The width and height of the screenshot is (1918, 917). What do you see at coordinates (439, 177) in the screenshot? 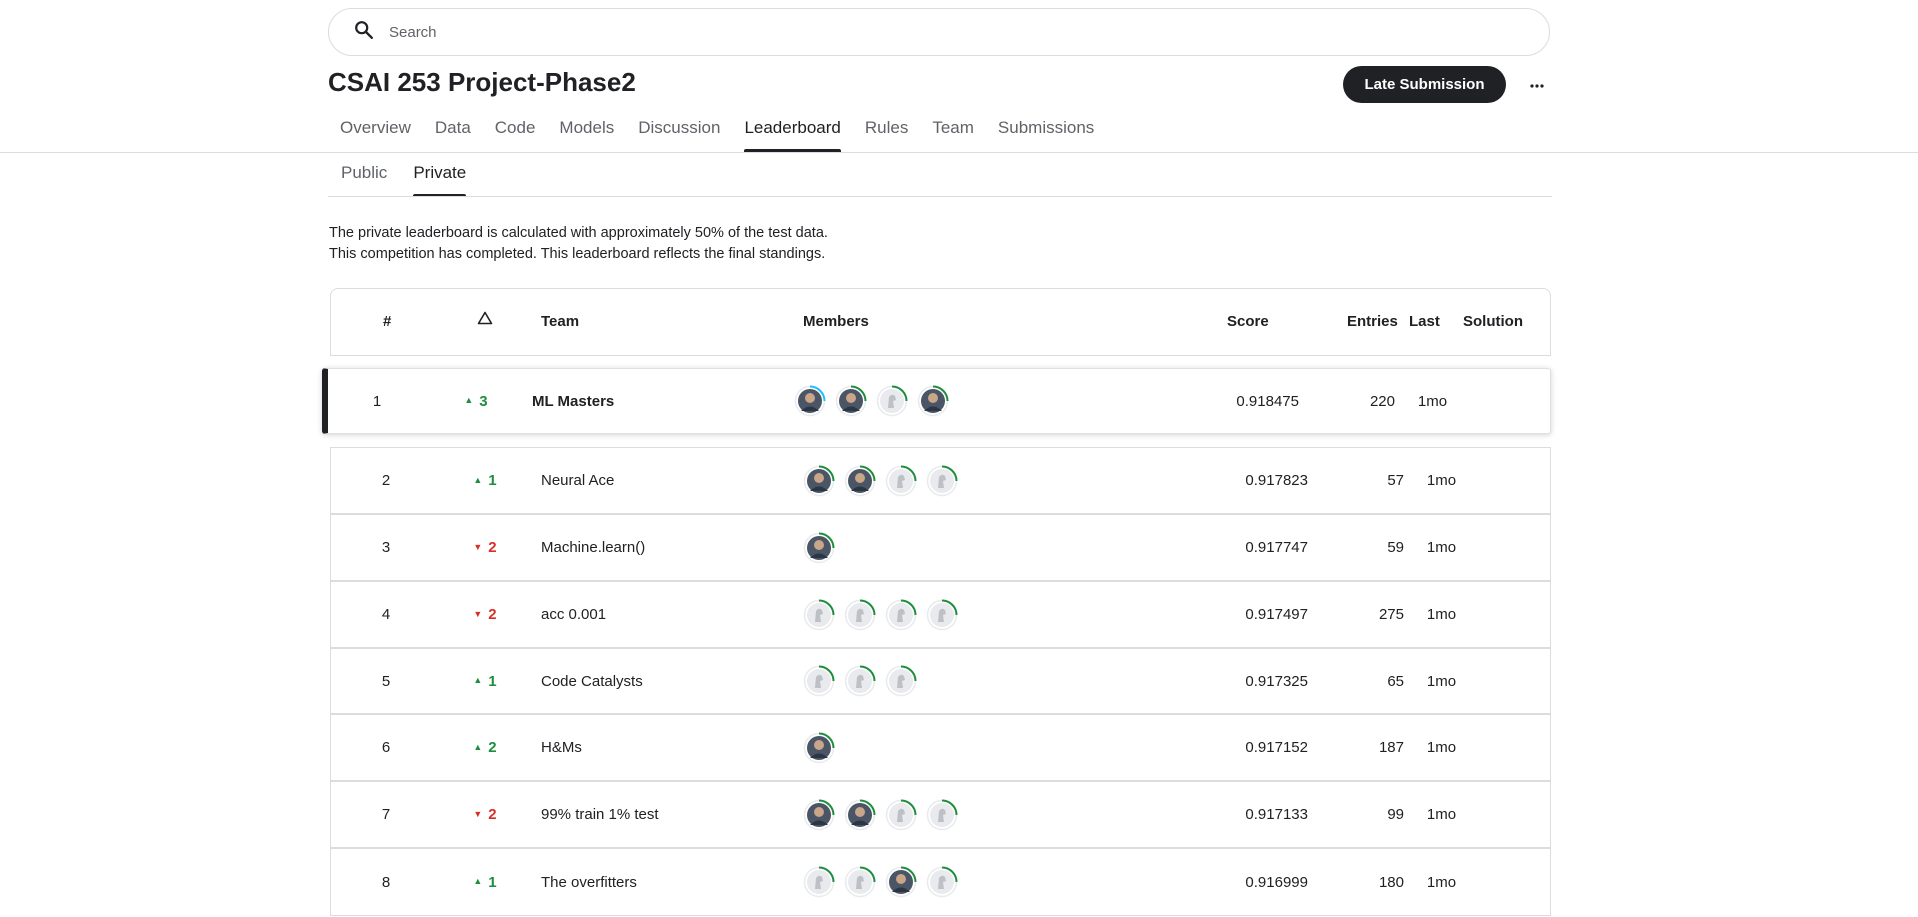
I see `subtab-private: Private` at bounding box center [439, 177].